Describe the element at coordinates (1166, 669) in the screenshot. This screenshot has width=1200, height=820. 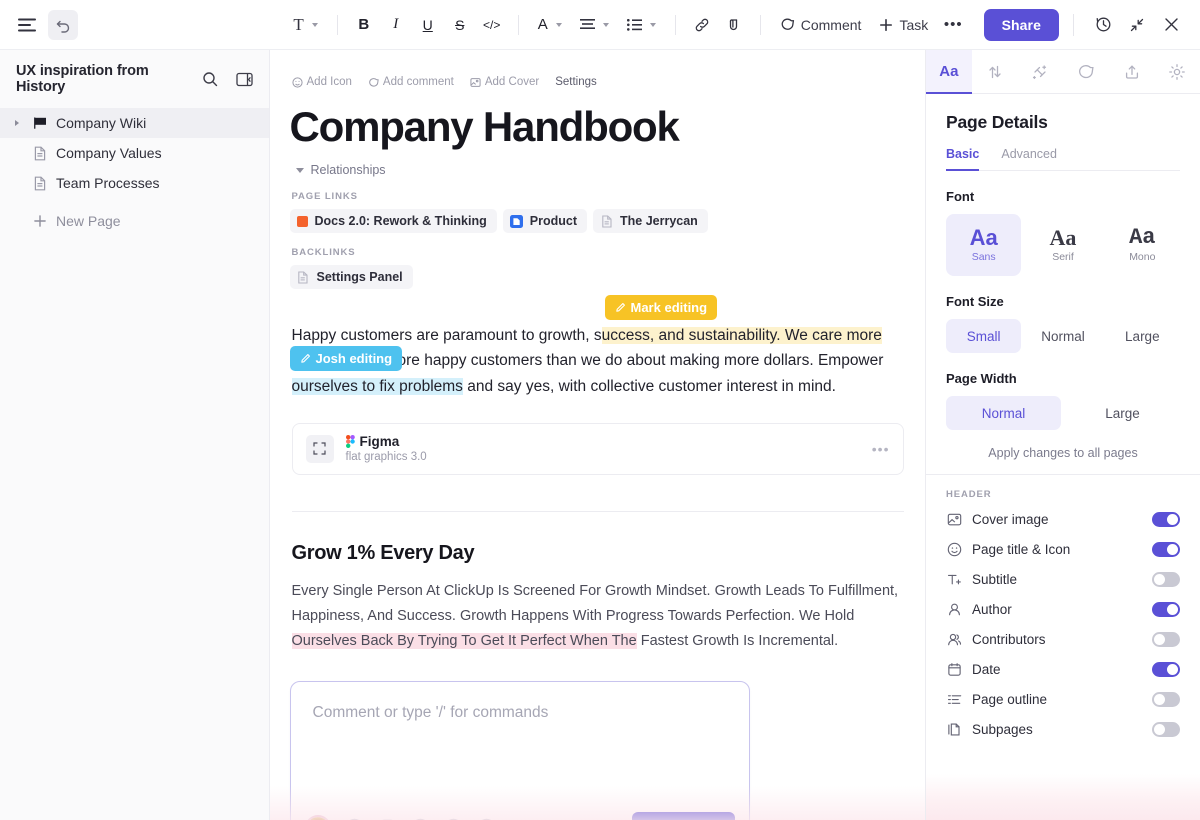
I see `toggle-switch-date` at that location.